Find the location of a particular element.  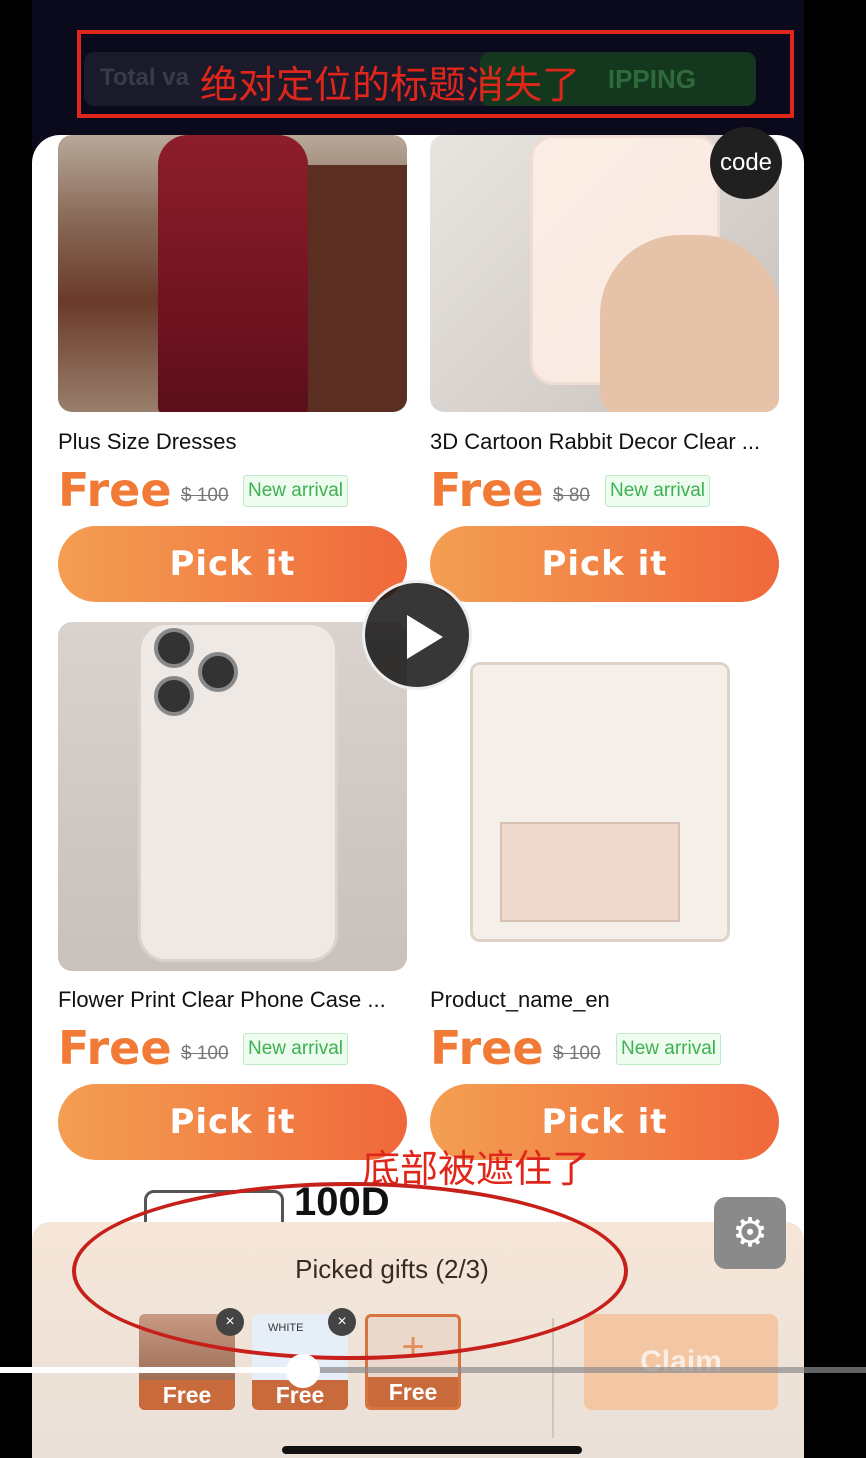

video-progress-knob is located at coordinates (303, 1371).